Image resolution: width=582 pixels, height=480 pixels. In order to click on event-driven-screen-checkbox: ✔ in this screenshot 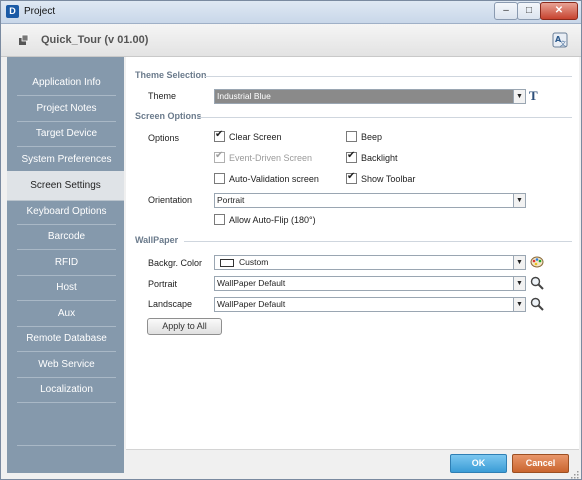, I will do `click(219, 156)`.